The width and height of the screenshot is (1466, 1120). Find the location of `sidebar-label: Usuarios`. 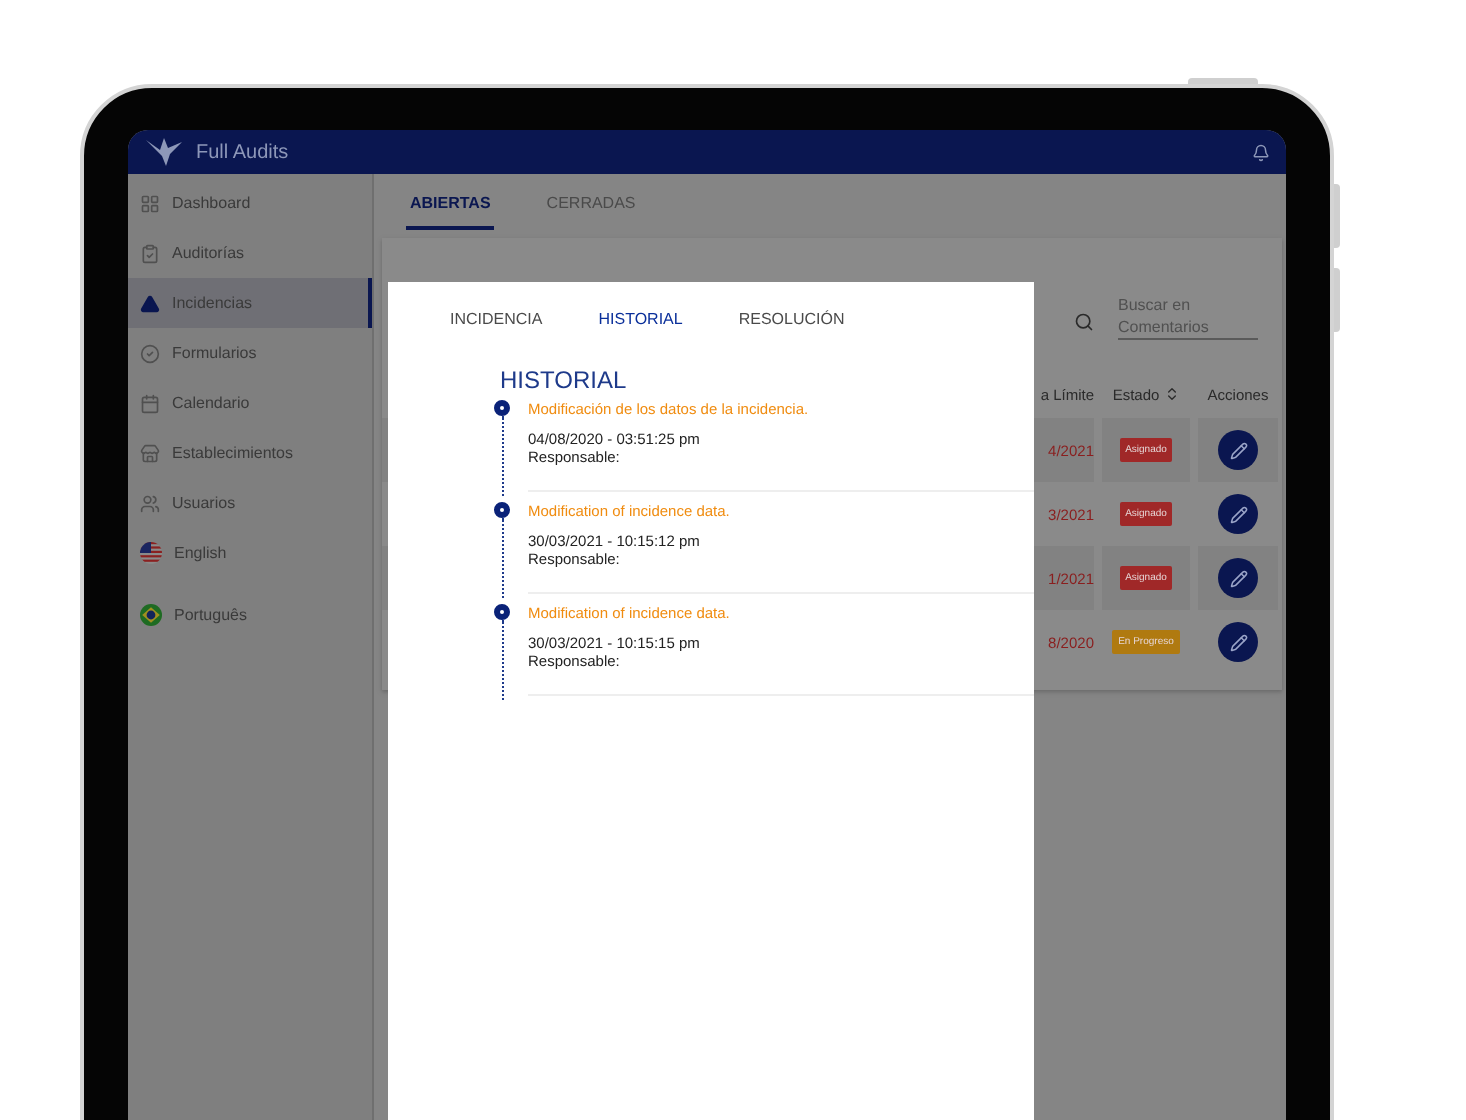

sidebar-label: Usuarios is located at coordinates (204, 503).